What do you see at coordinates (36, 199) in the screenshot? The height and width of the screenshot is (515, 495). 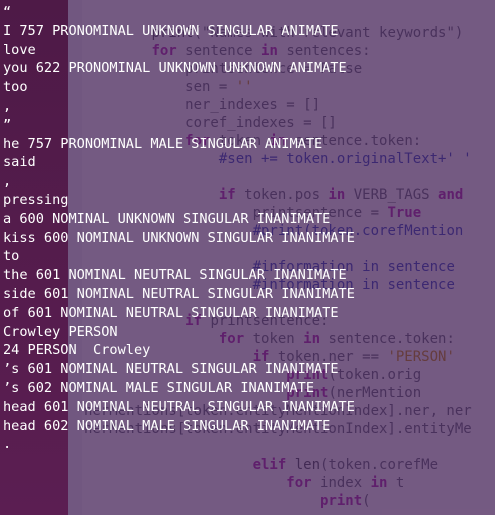 I see `terminal-line: pressing` at bounding box center [36, 199].